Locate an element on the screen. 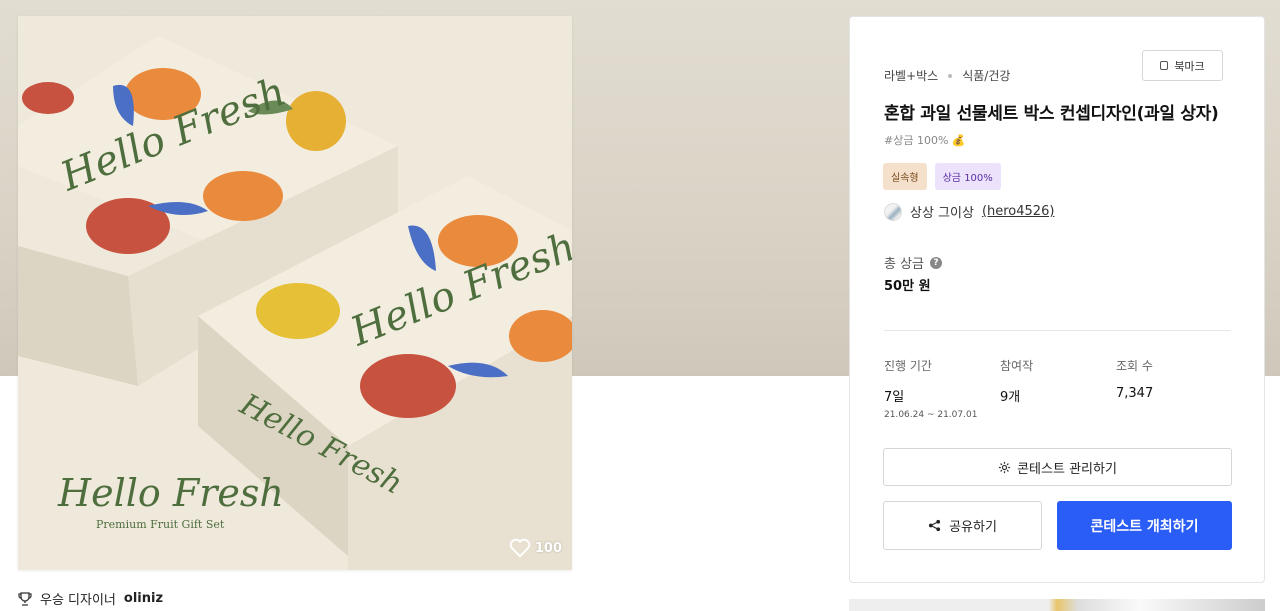 The image size is (1280, 611). trophy-icon is located at coordinates (25, 598).